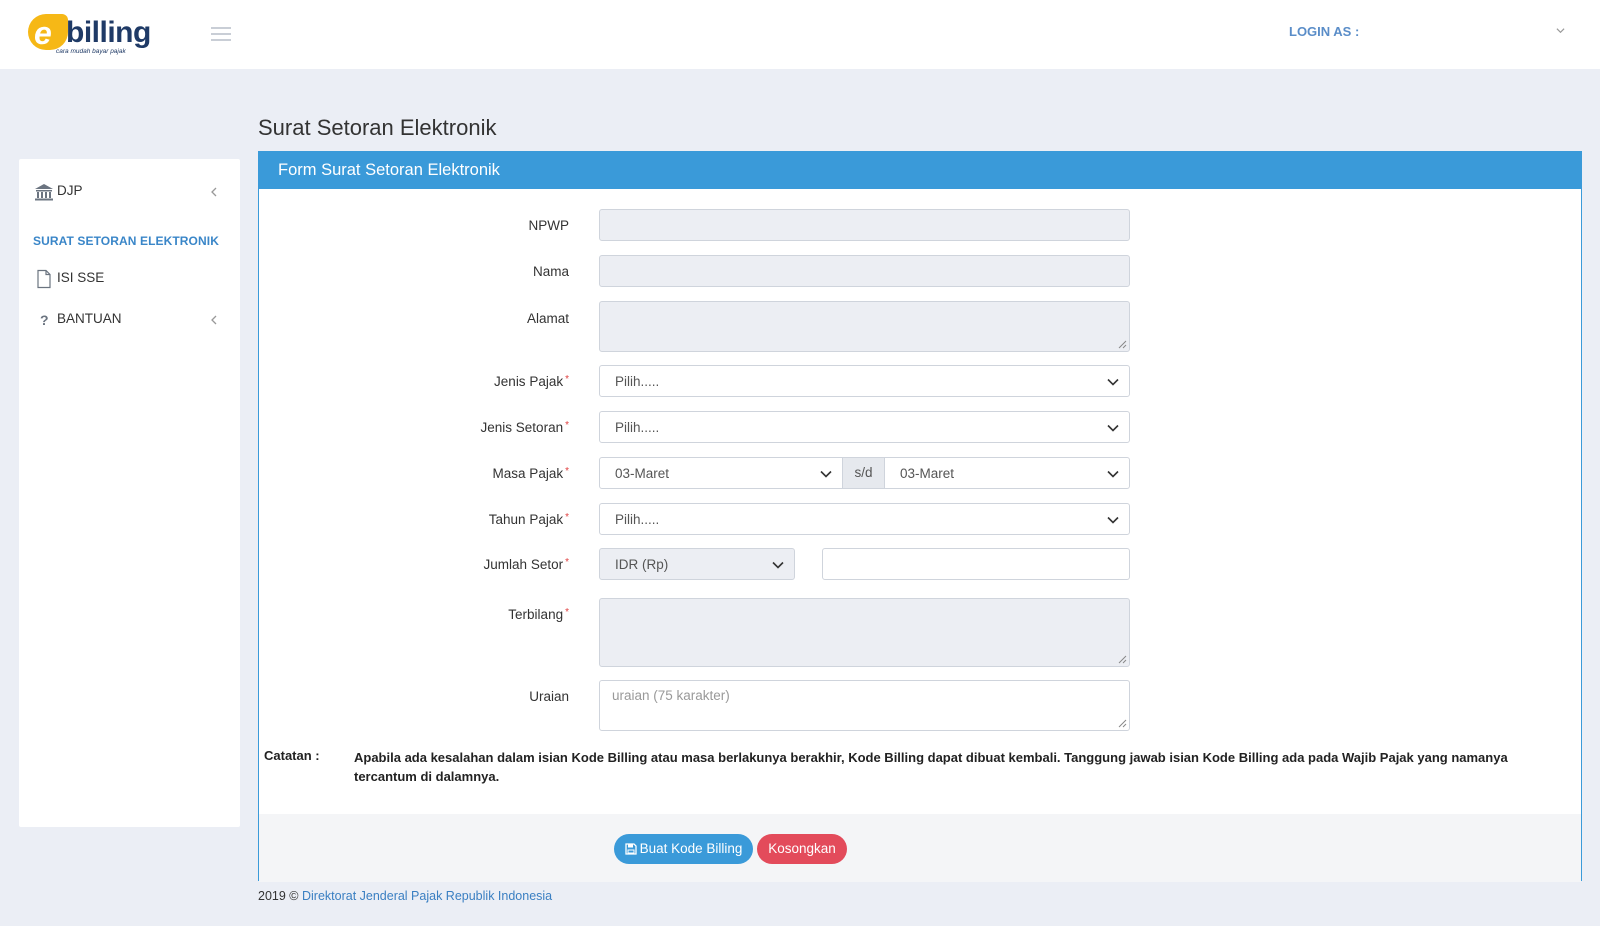  I want to click on form-actions: Buat Kode Billing Kosongkan, so click(920, 848).